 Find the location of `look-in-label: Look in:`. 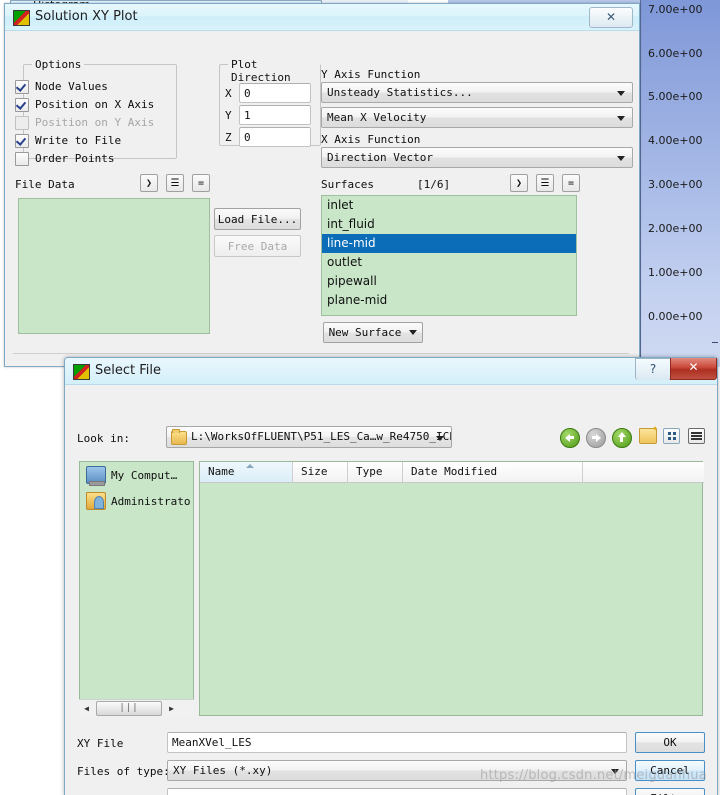

look-in-label: Look in: is located at coordinates (103, 438).